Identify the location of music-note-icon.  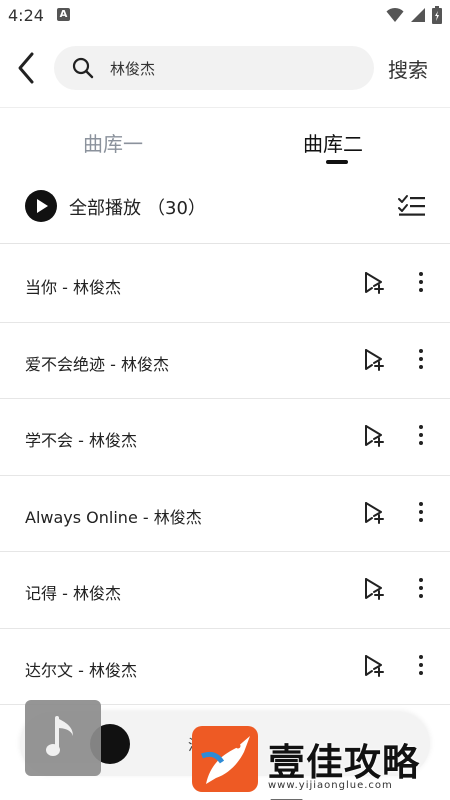
(59, 736).